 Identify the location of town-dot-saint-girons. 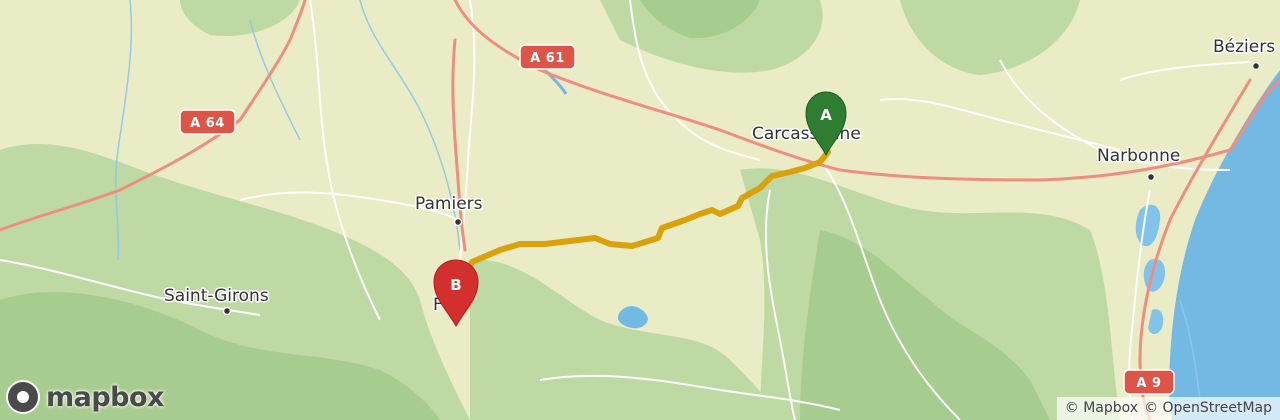
(227, 311).